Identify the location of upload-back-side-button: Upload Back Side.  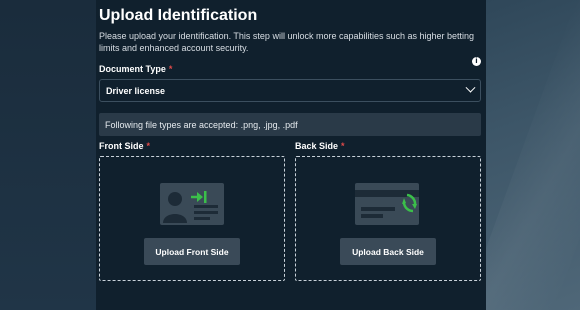
(388, 251).